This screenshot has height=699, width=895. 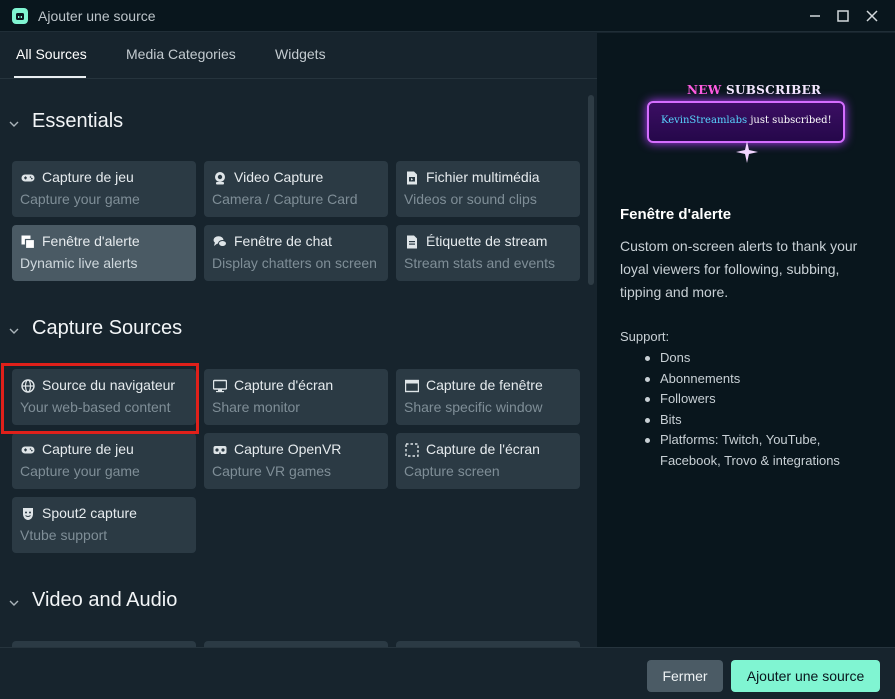 I want to click on tab-widgets: Widgets, so click(x=300, y=54).